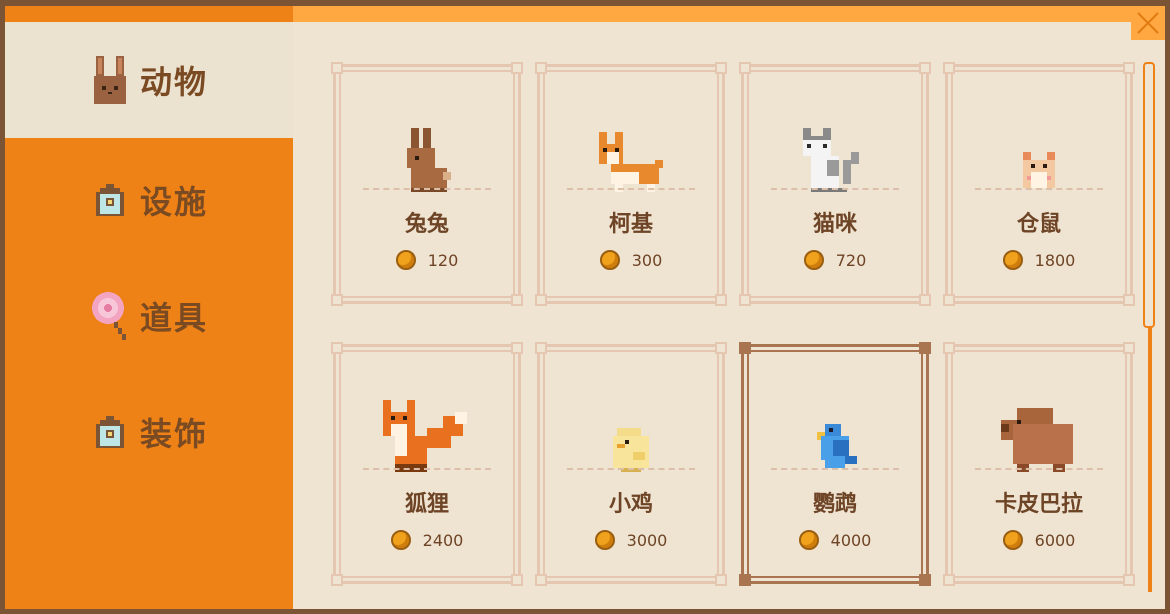 The image size is (1170, 614). What do you see at coordinates (1038, 224) in the screenshot?
I see `item-name: 仓鼠` at bounding box center [1038, 224].